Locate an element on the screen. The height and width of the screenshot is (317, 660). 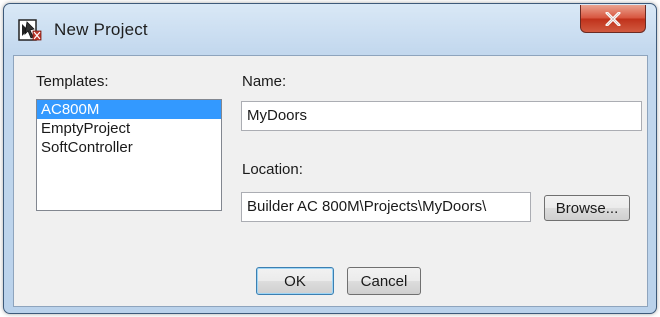
ok-button: OK is located at coordinates (295, 281).